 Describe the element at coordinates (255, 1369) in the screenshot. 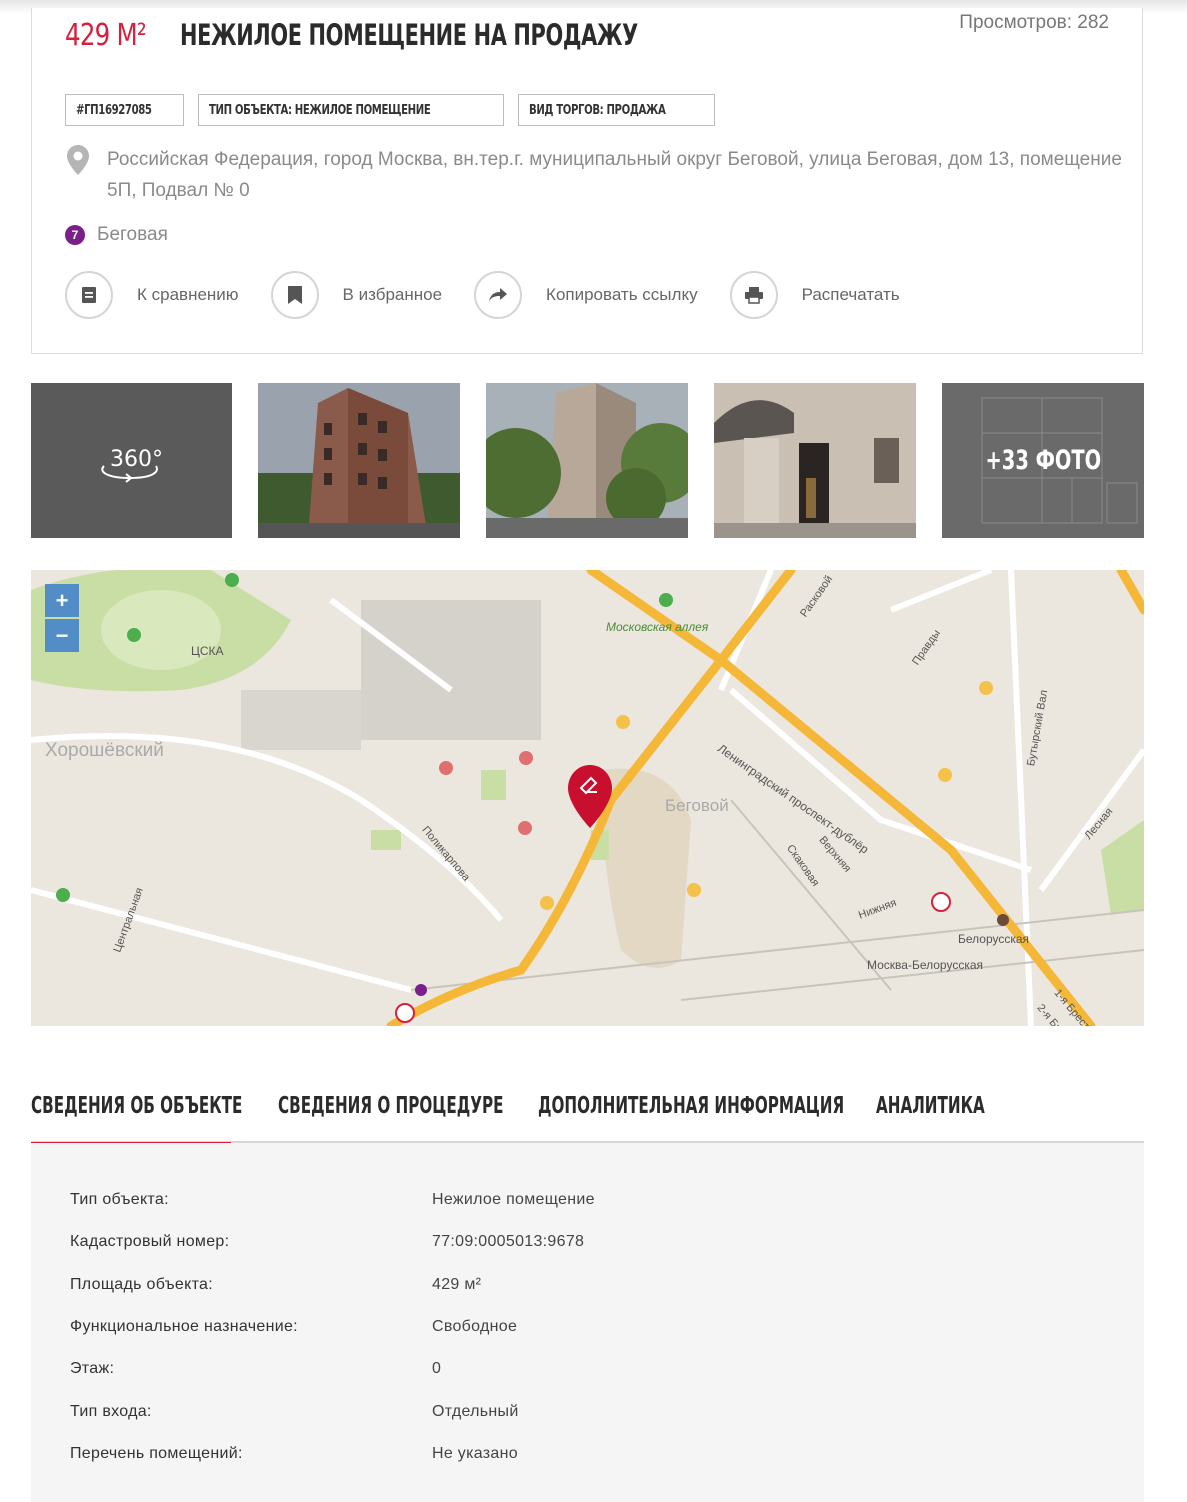

I see `detail-row: Этаж: 0` at that location.